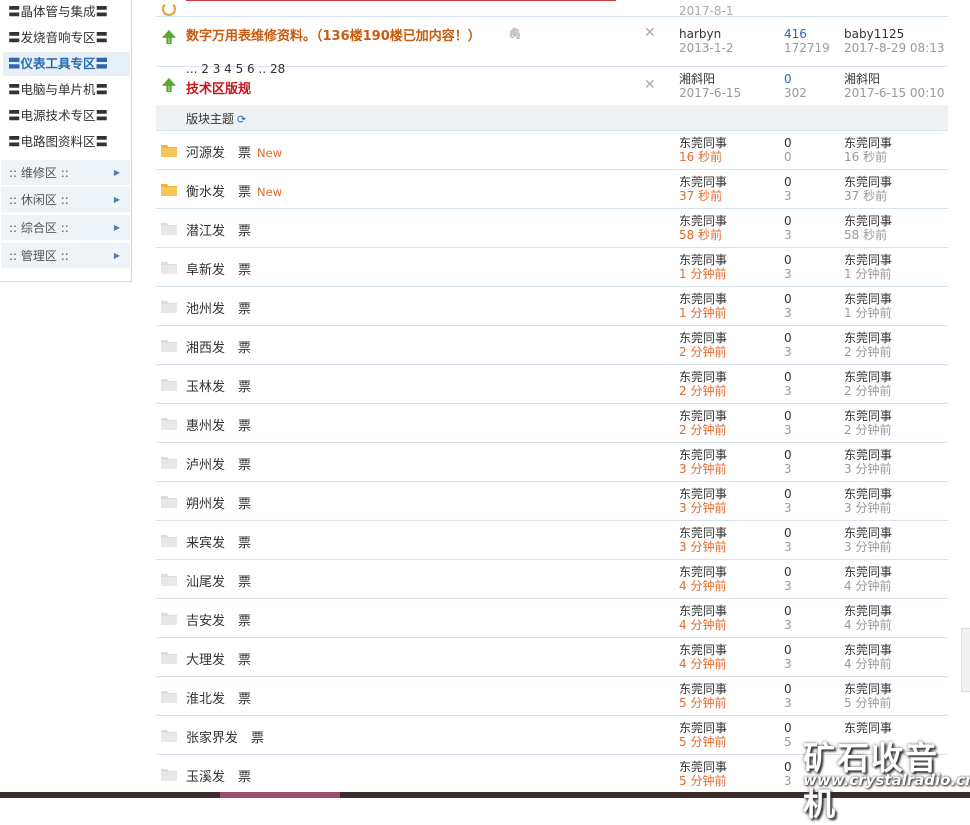  I want to click on sidebar-item-power: 〓电源技术专区〓, so click(68, 116).